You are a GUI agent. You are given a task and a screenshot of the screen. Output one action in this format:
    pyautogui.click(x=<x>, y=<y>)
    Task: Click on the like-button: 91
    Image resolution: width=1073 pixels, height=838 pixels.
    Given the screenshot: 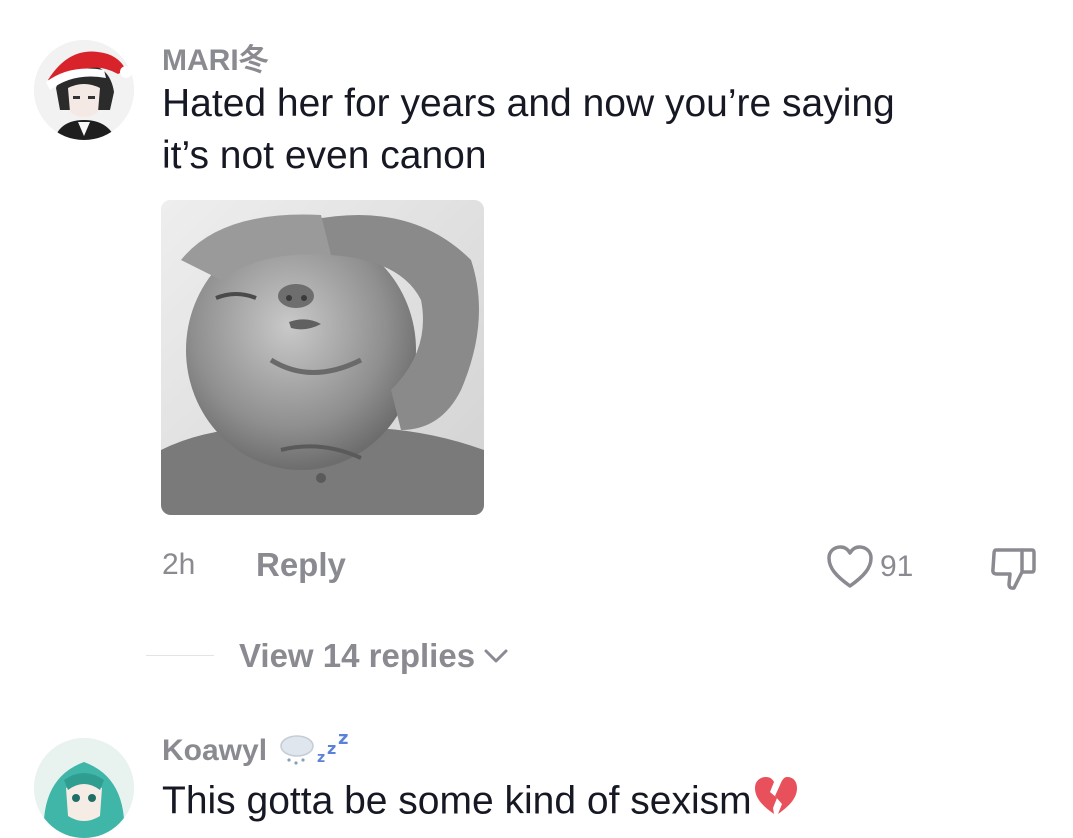 What is the action you would take?
    pyautogui.click(x=869, y=567)
    